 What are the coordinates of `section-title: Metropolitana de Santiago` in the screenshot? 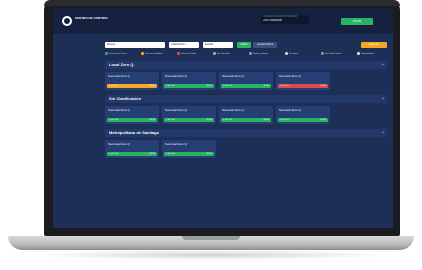 It's located at (134, 132).